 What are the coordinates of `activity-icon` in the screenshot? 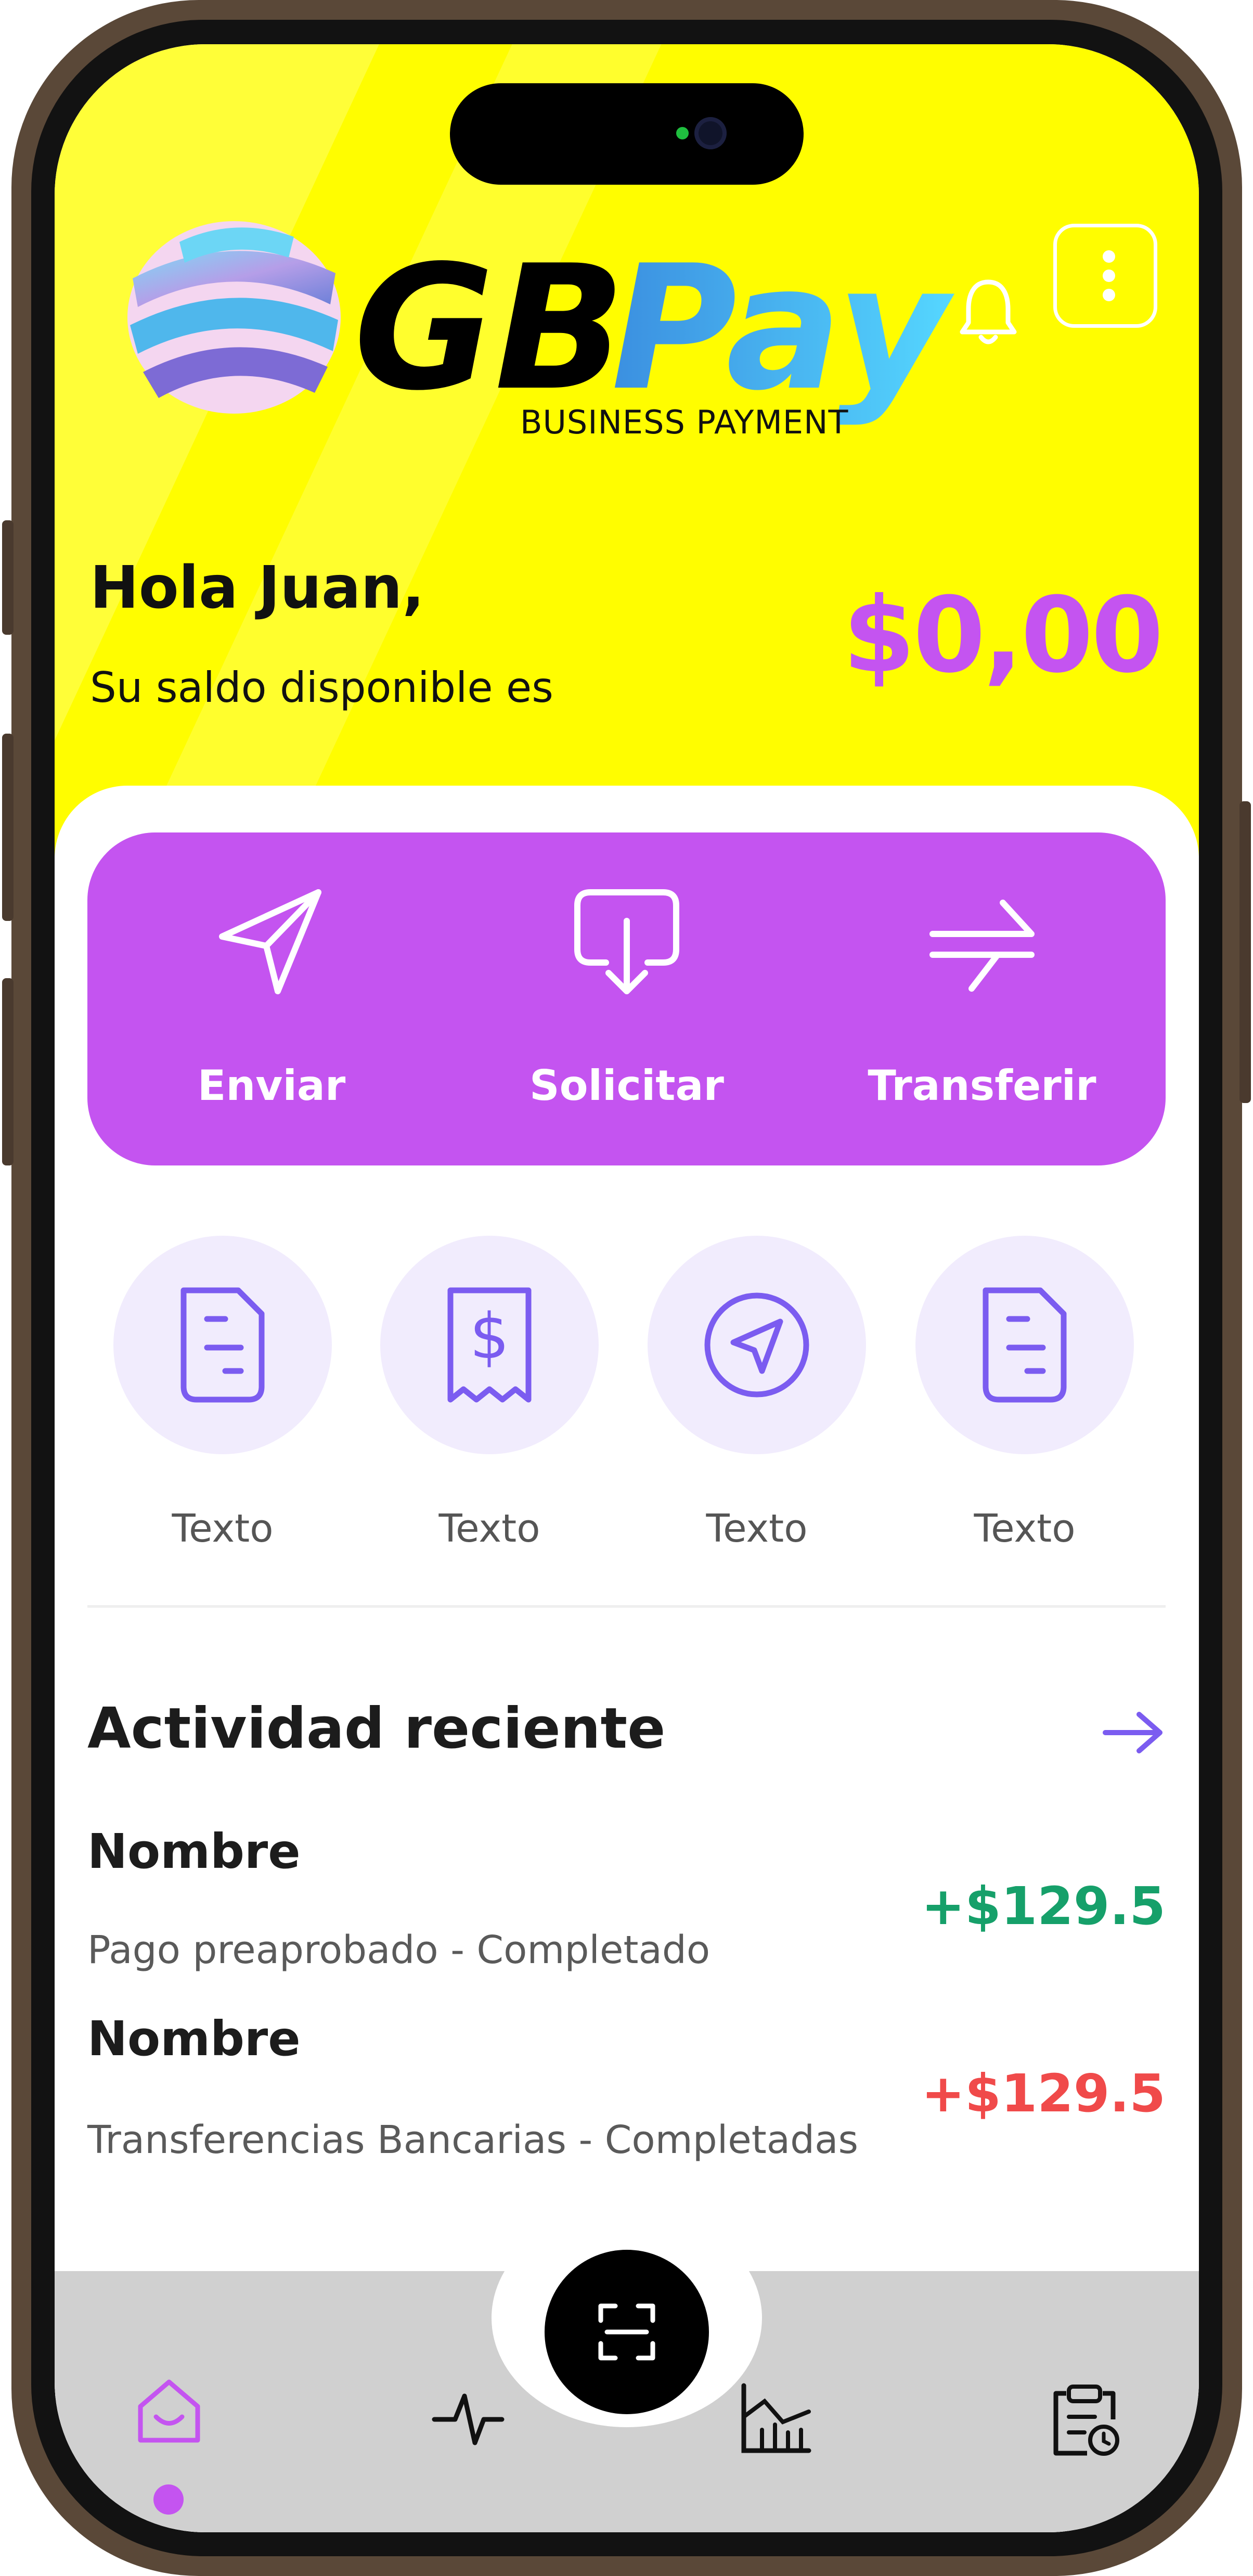 It's located at (468, 2419).